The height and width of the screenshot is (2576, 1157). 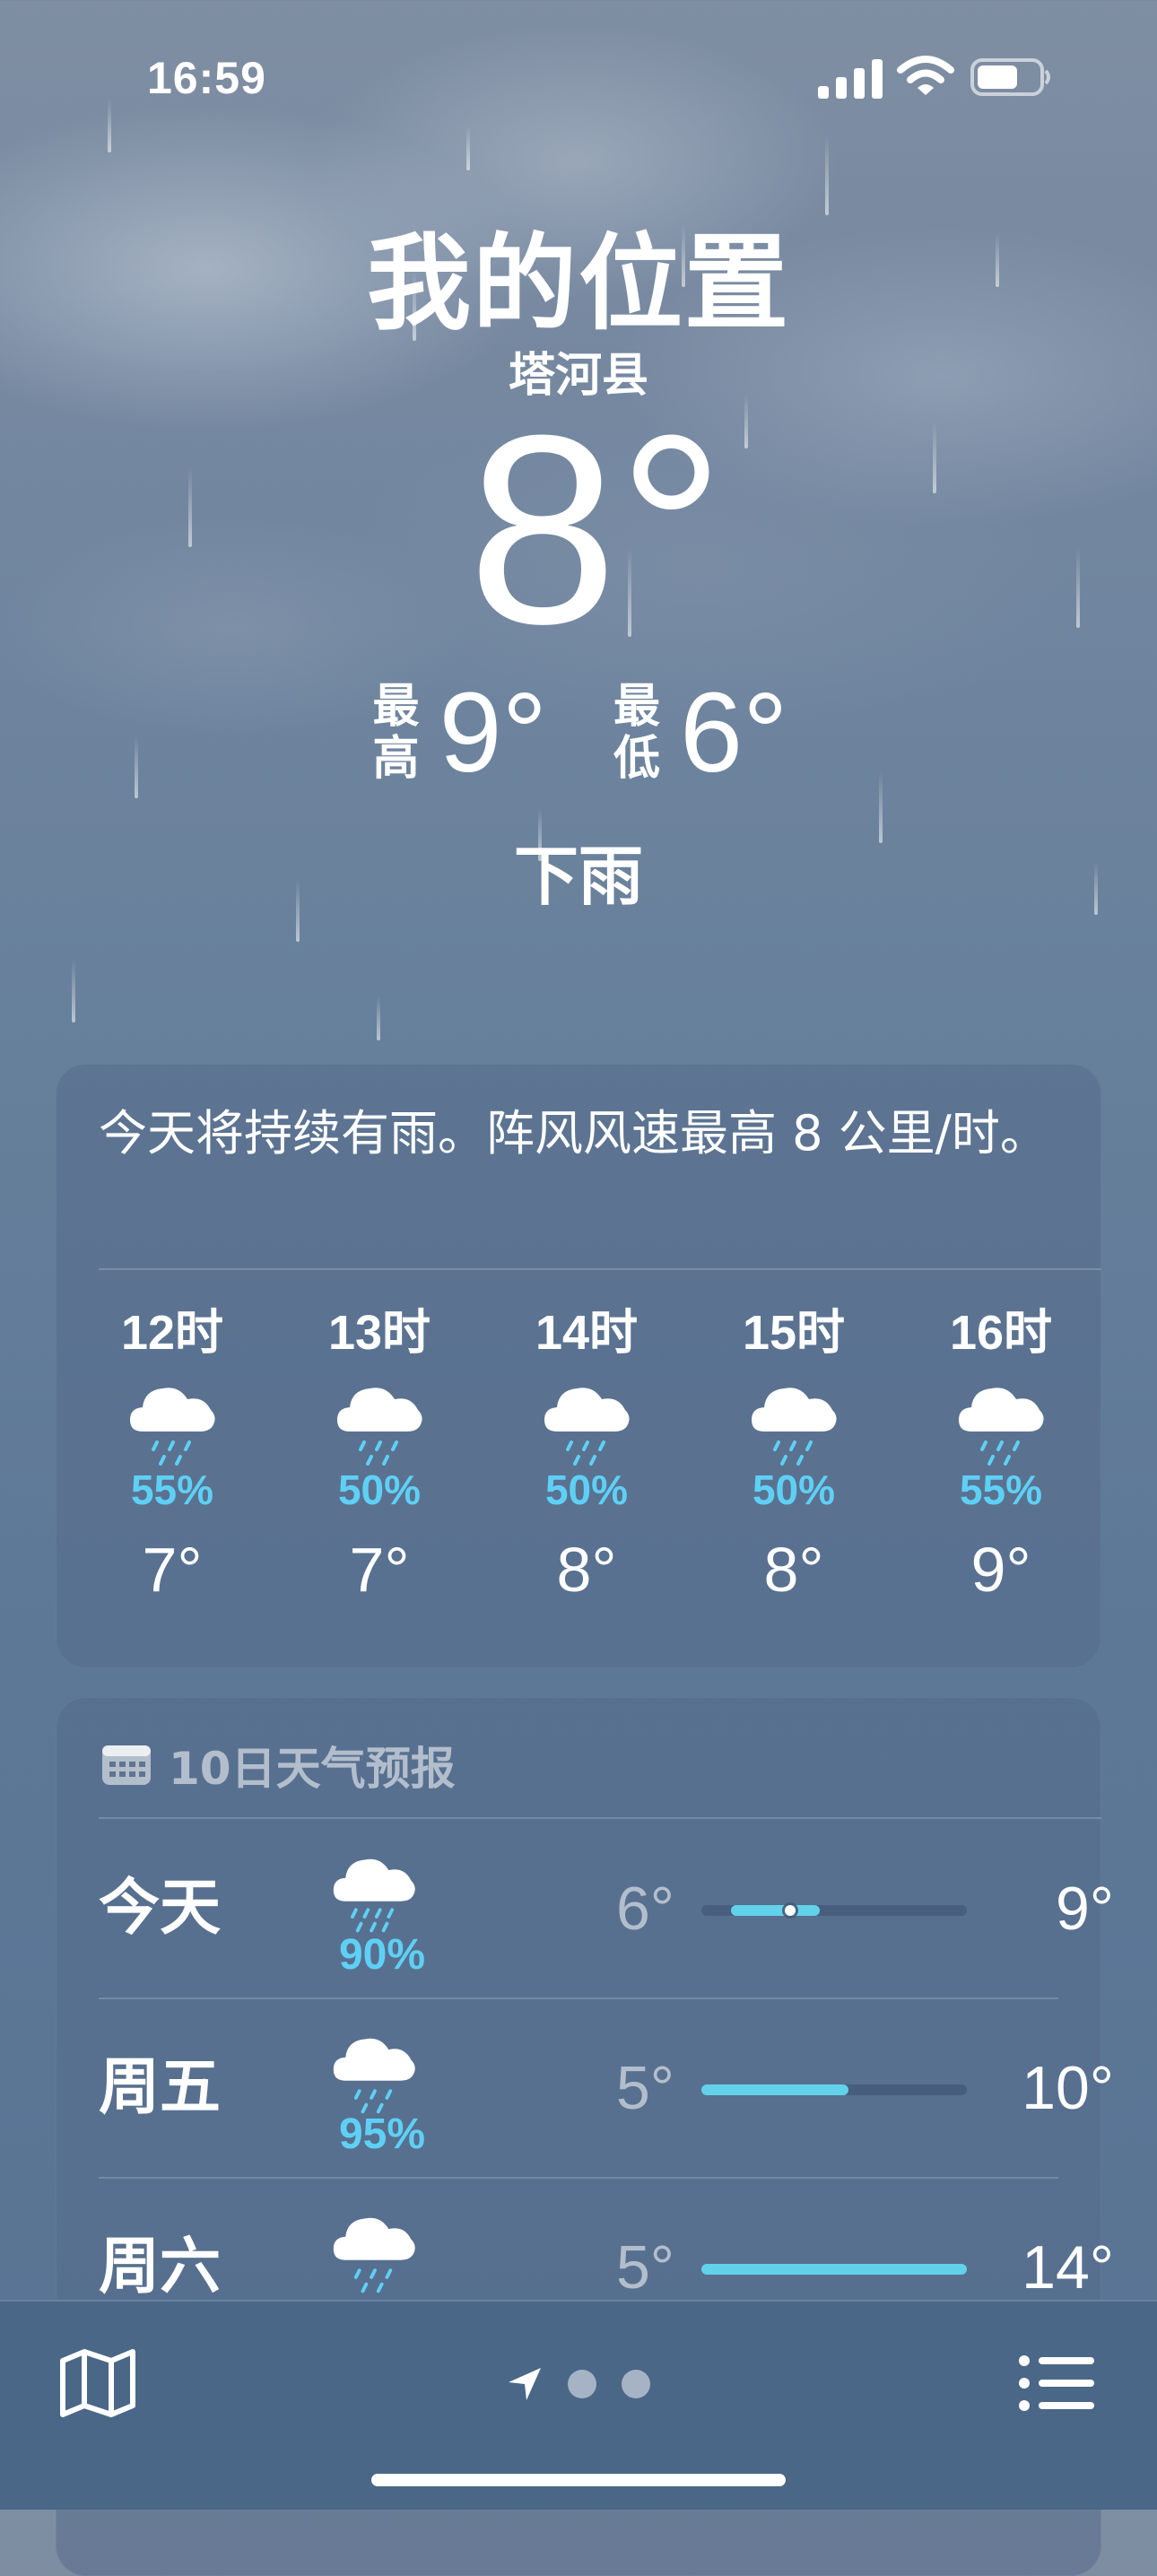 I want to click on low-label: 最低, so click(x=636, y=733).